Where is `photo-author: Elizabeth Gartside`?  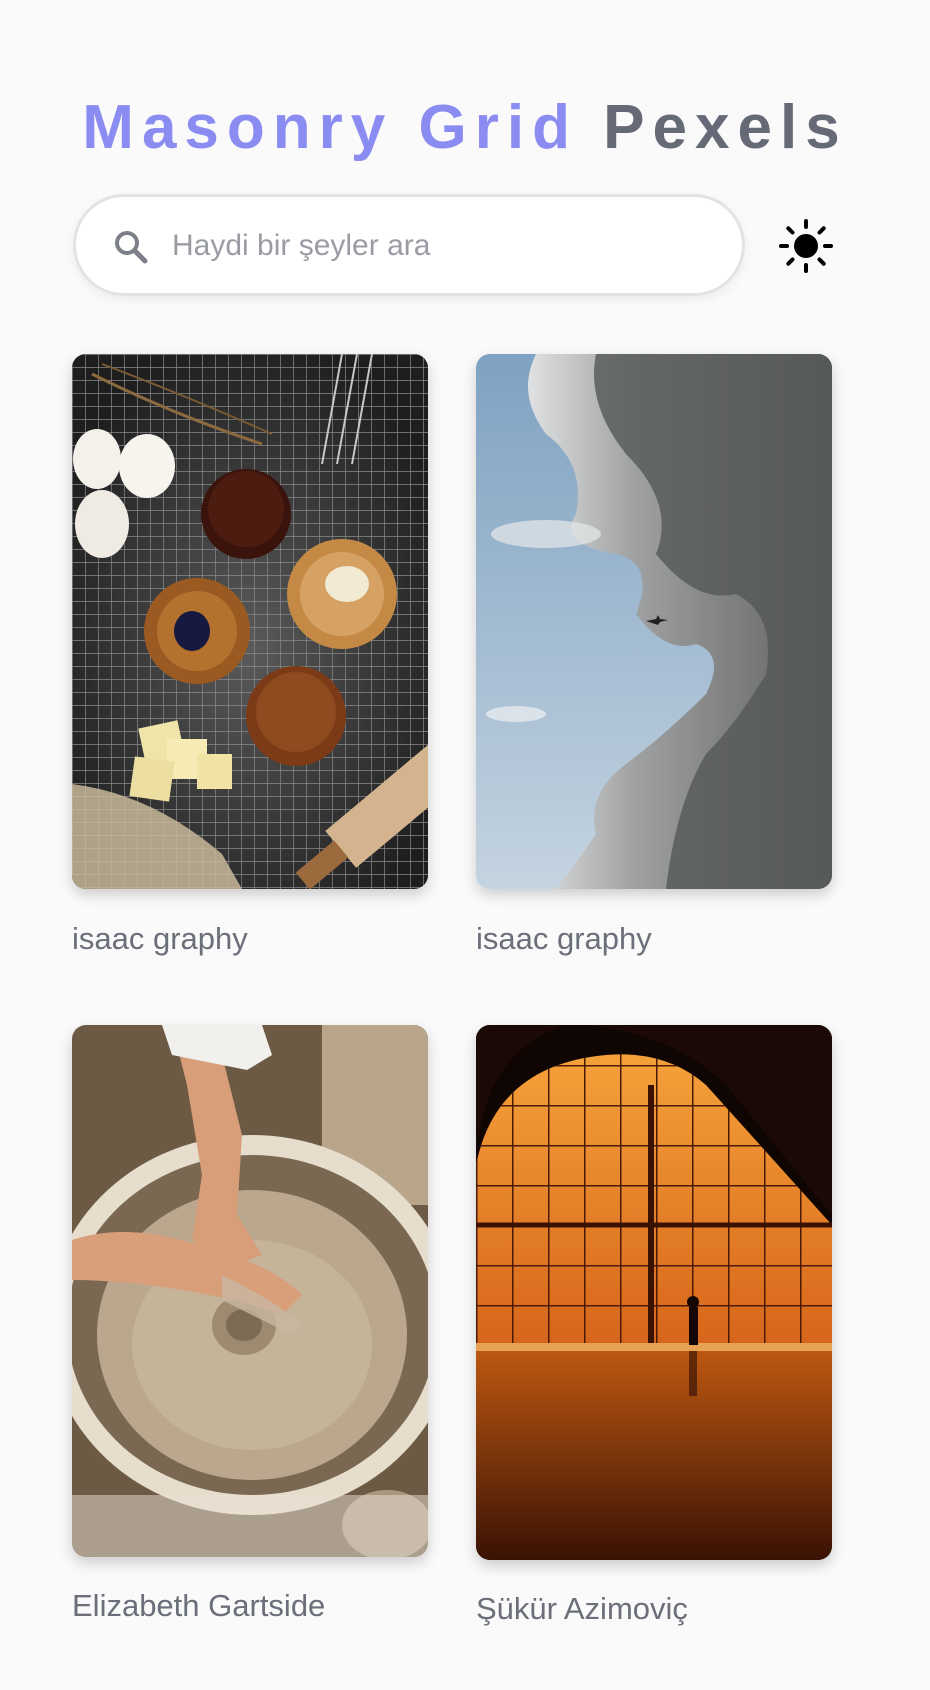 photo-author: Elizabeth Gartside is located at coordinates (199, 1605).